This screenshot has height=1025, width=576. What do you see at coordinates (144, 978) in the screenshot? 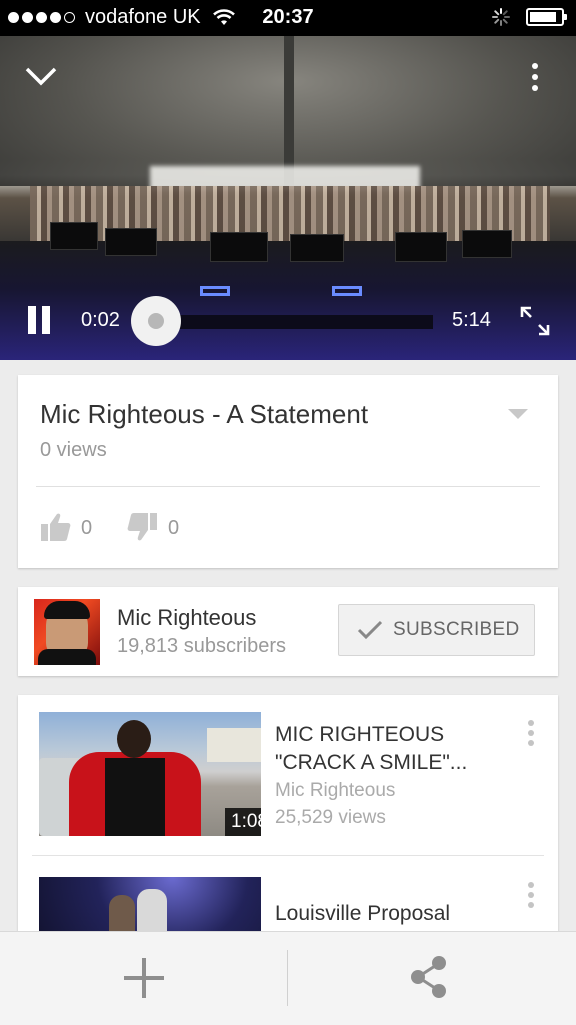
I see `add-icon` at bounding box center [144, 978].